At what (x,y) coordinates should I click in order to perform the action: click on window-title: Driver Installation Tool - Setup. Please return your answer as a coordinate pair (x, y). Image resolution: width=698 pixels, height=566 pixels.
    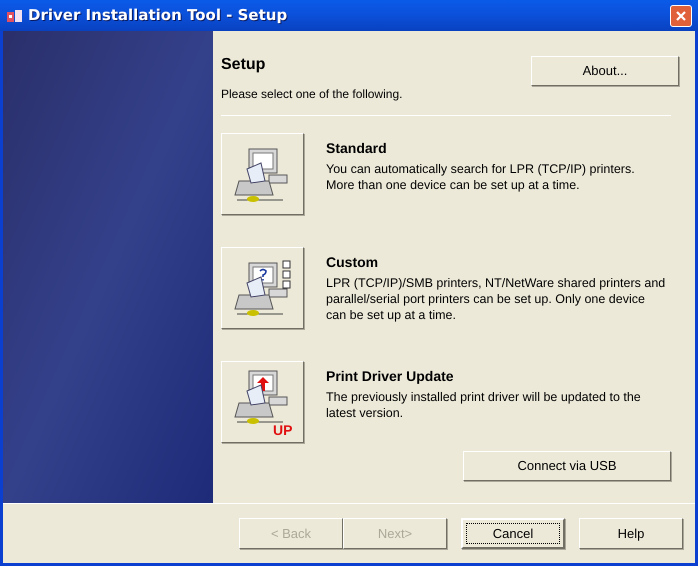
    Looking at the image, I should click on (158, 15).